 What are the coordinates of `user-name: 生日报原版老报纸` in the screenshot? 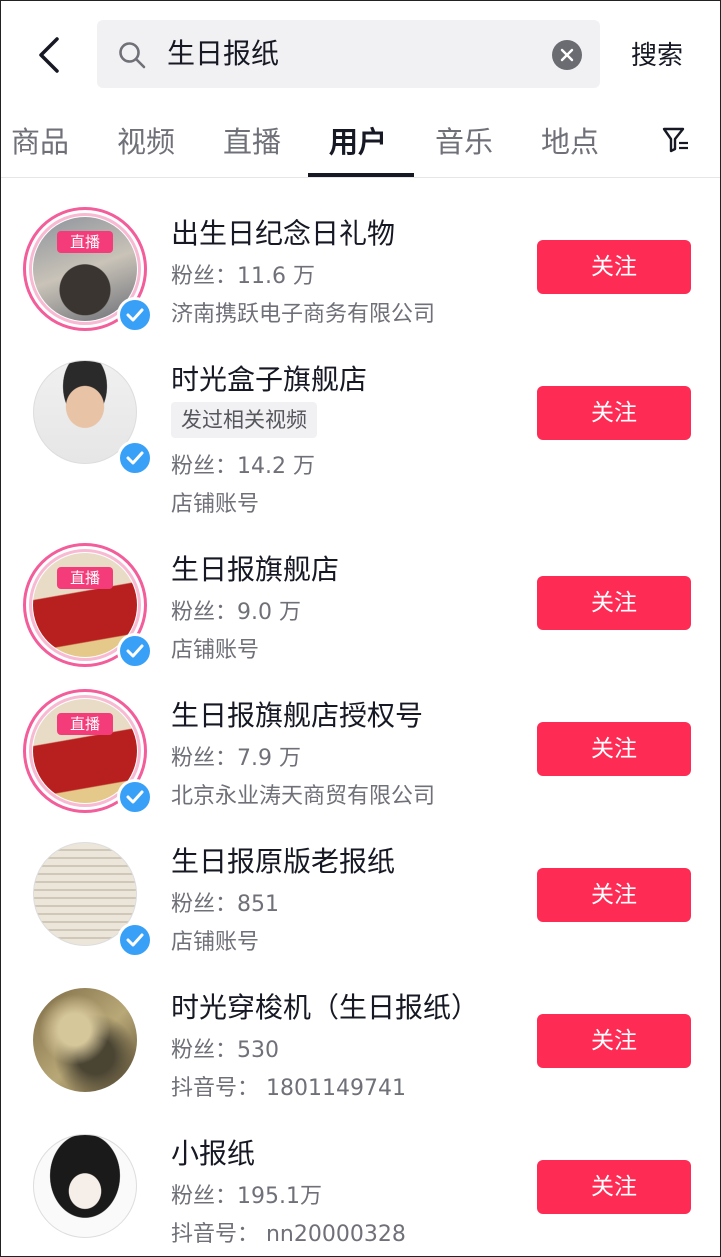 It's located at (283, 861).